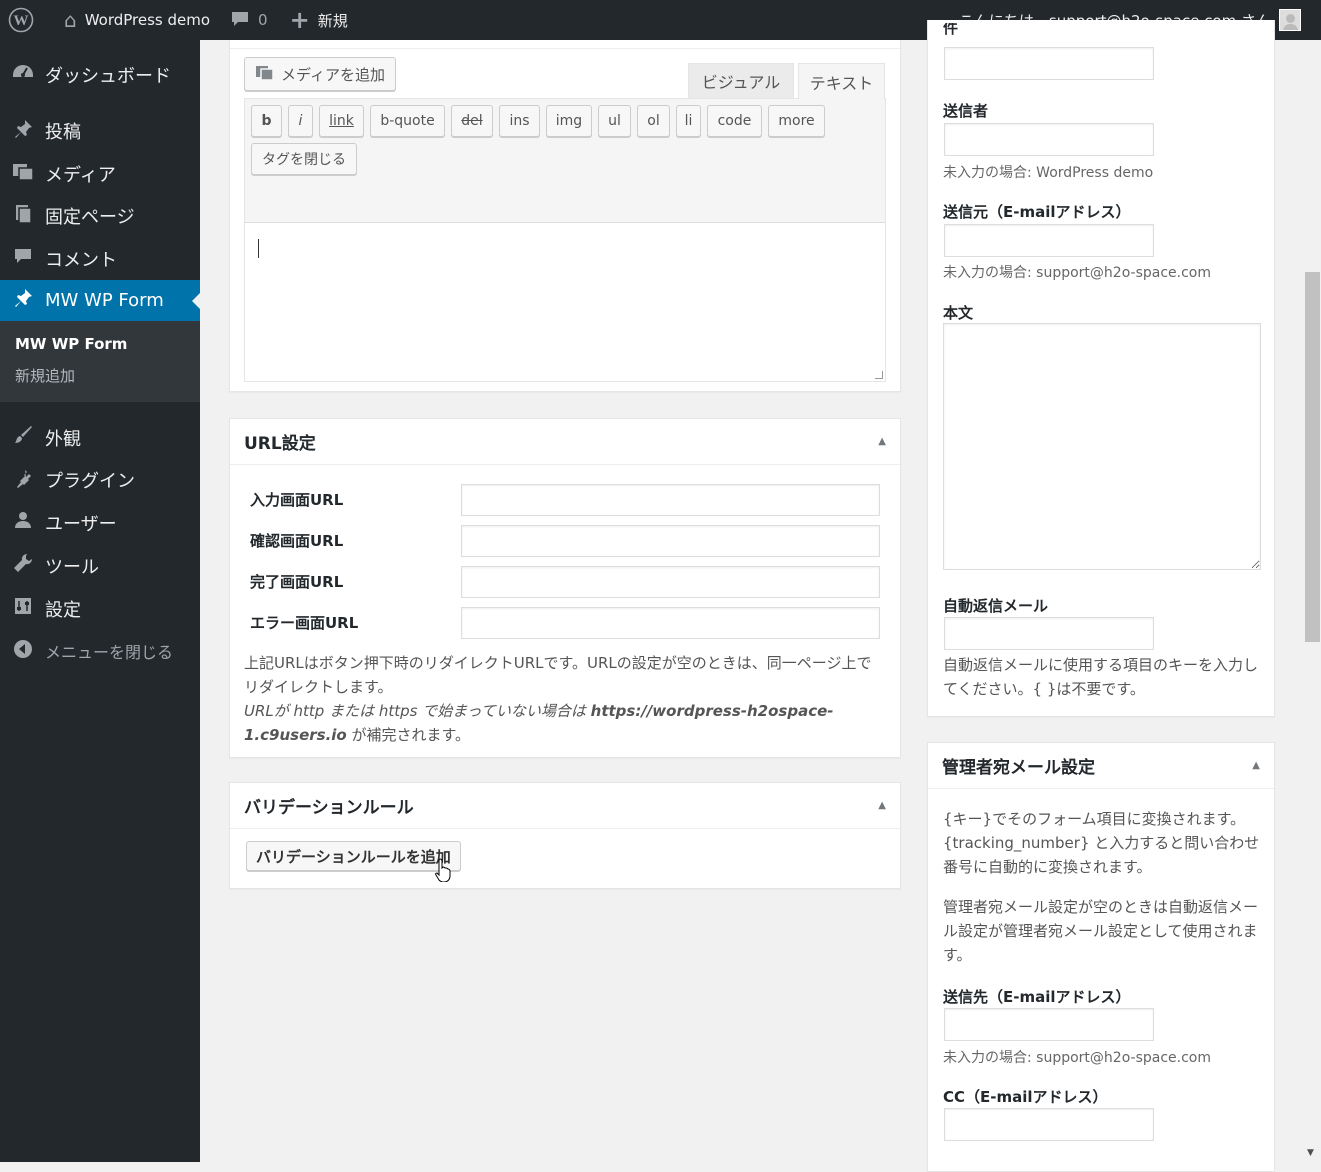  Describe the element at coordinates (879, 375) in the screenshot. I see `resize-handle-icon` at that location.